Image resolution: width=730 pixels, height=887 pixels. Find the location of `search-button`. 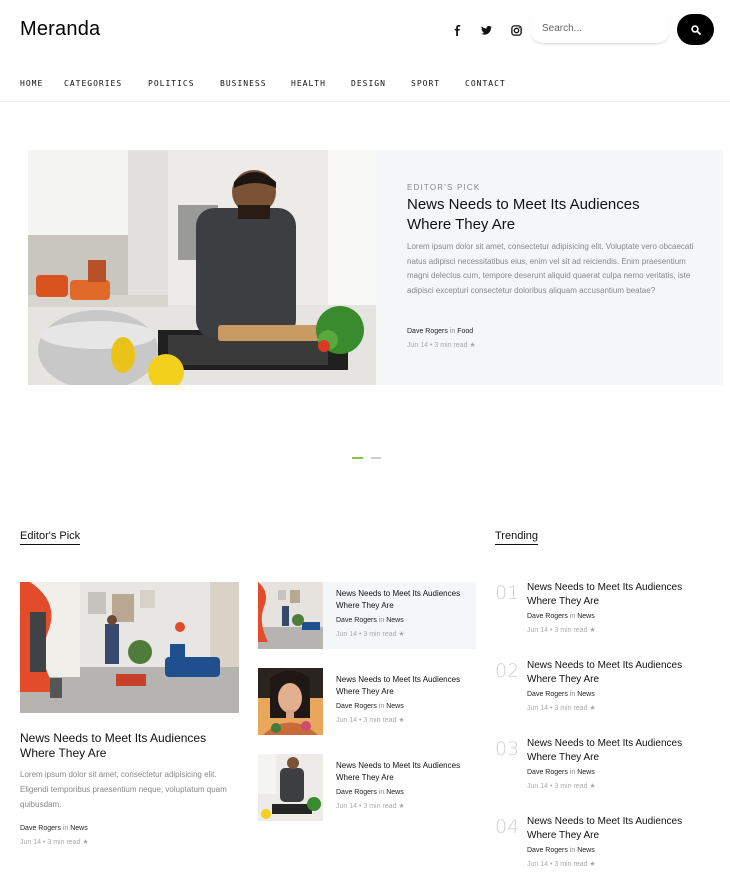

search-button is located at coordinates (695, 29).